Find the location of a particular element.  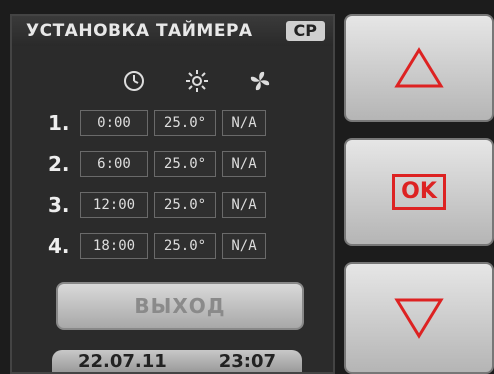

time-field: 0:00 is located at coordinates (114, 123).